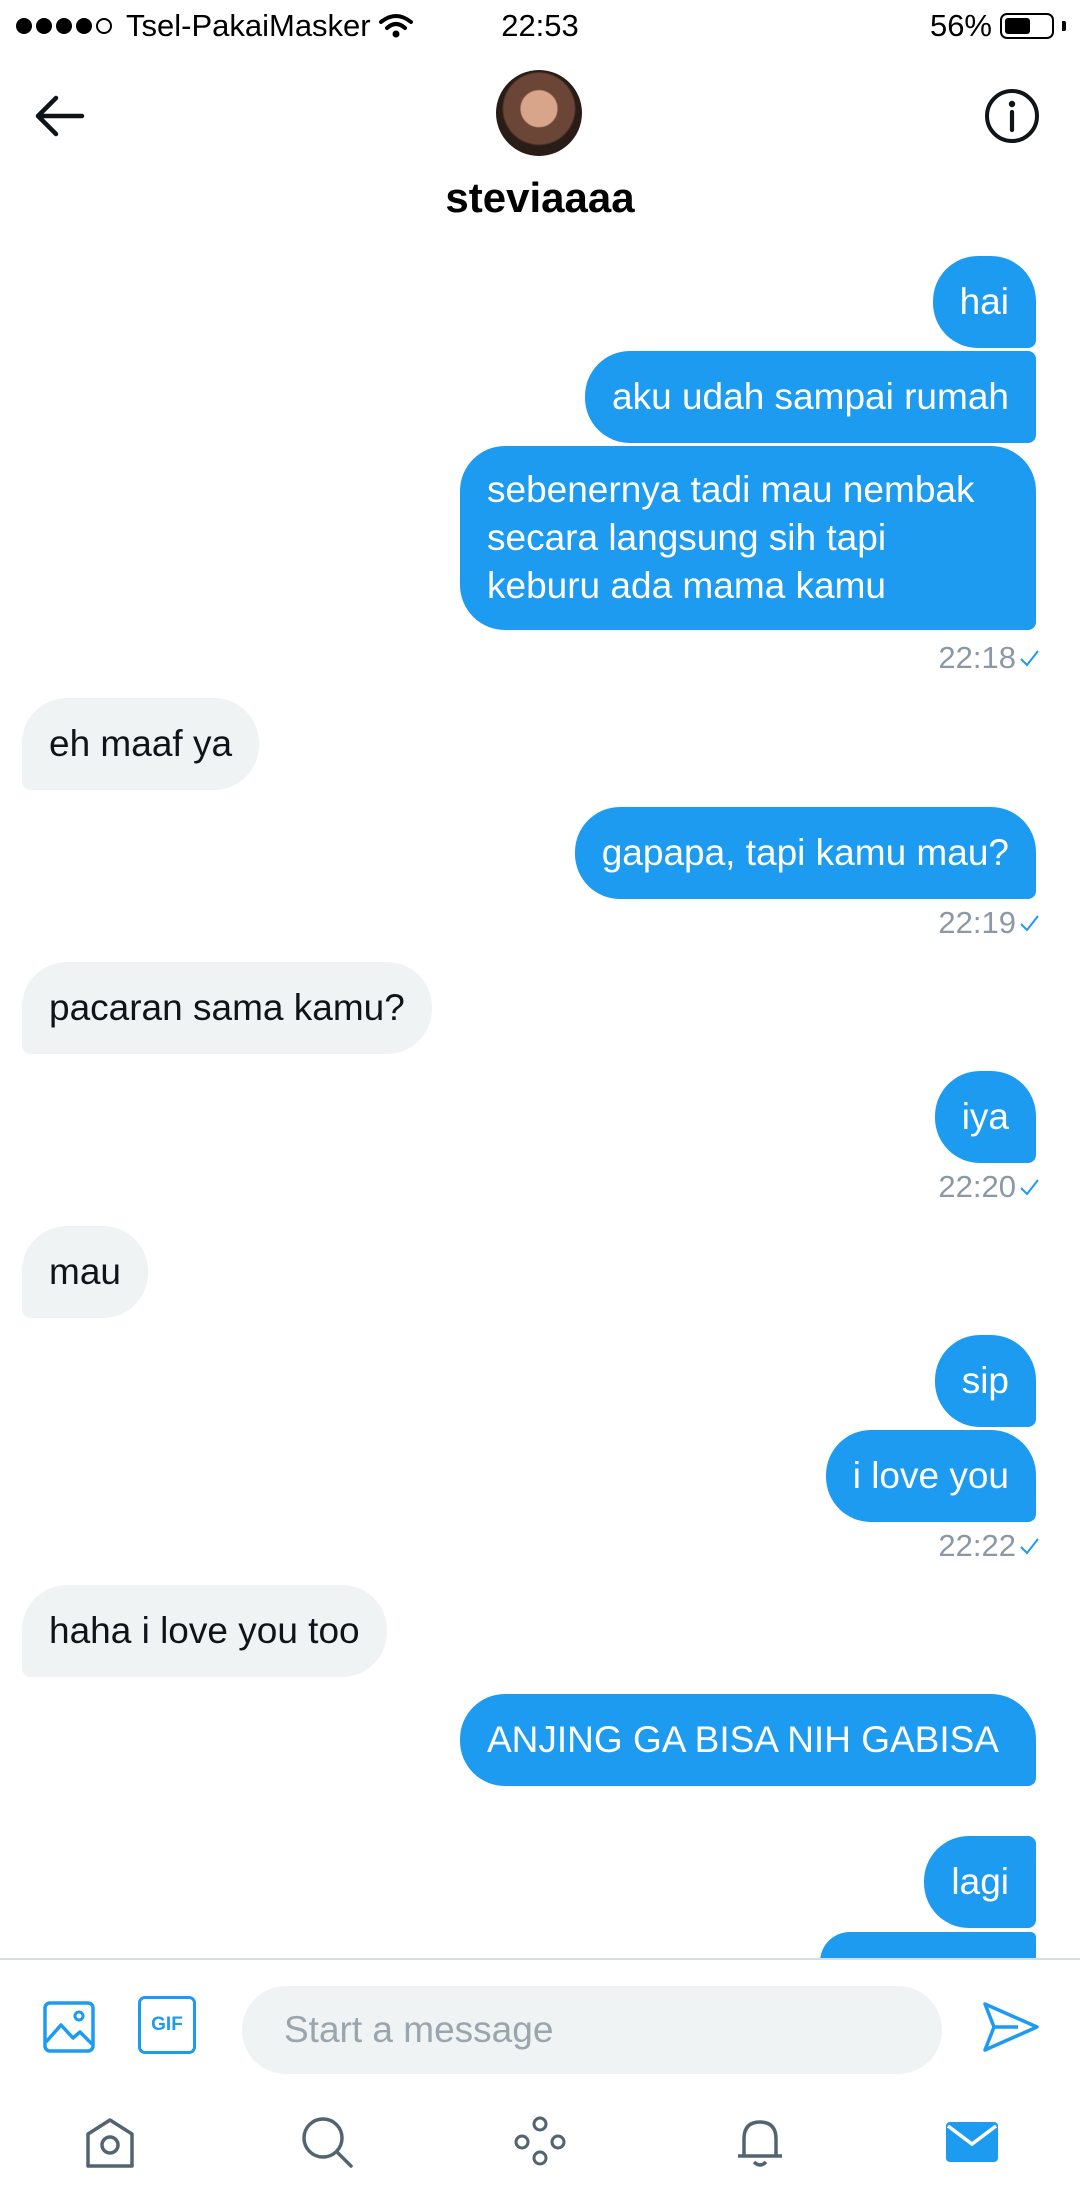 Image resolution: width=1080 pixels, height=2195 pixels. What do you see at coordinates (930, 1476) in the screenshot?
I see `message-bubble-outgoing: i love you` at bounding box center [930, 1476].